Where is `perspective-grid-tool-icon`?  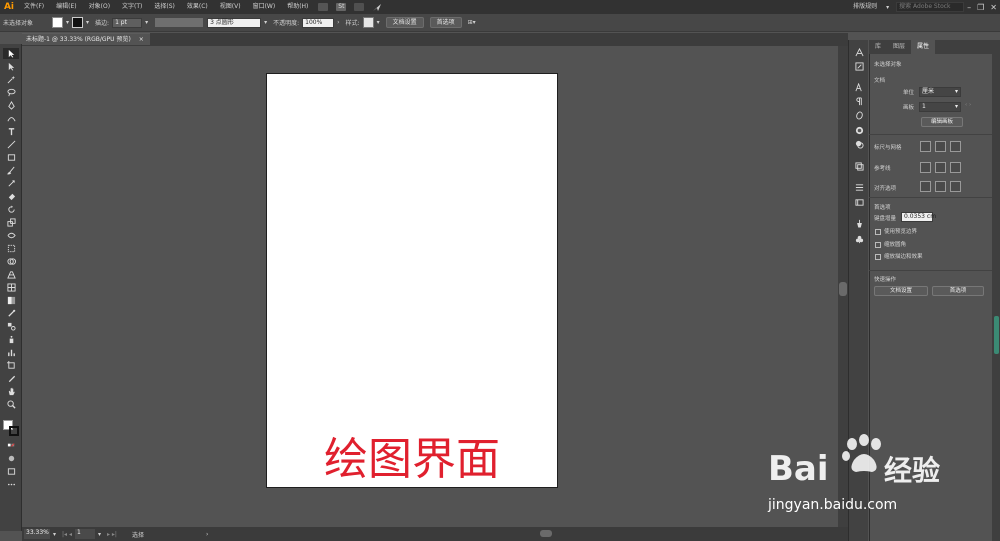 perspective-grid-tool-icon is located at coordinates (11, 274).